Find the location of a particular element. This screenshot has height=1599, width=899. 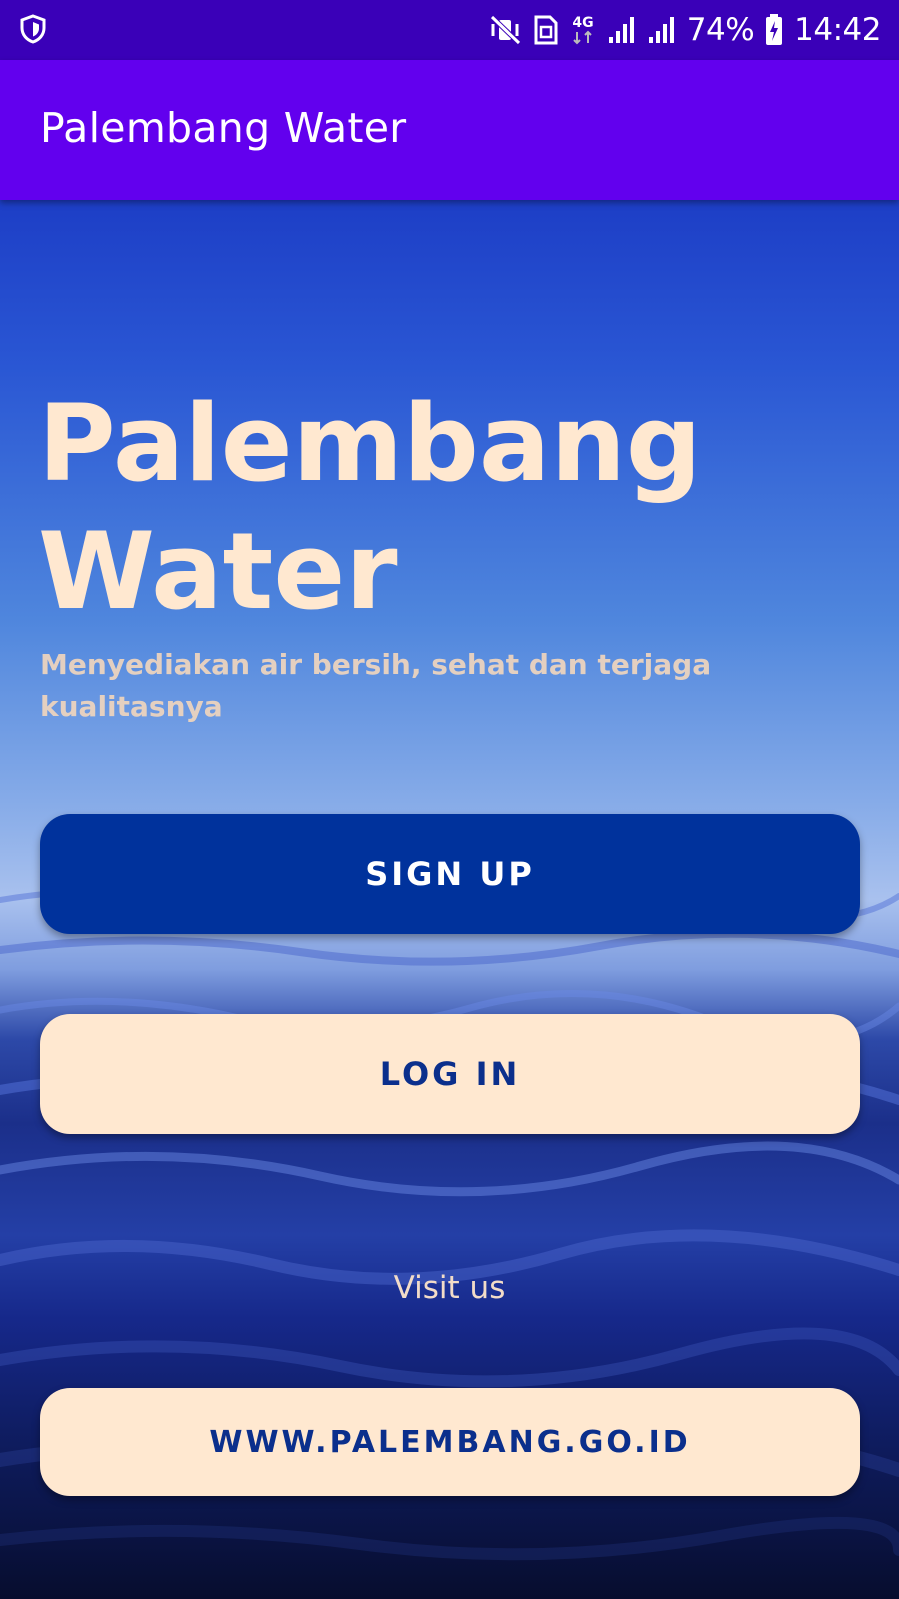

website-button: WWW.PALEMBANG.GO.ID is located at coordinates (450, 1442).